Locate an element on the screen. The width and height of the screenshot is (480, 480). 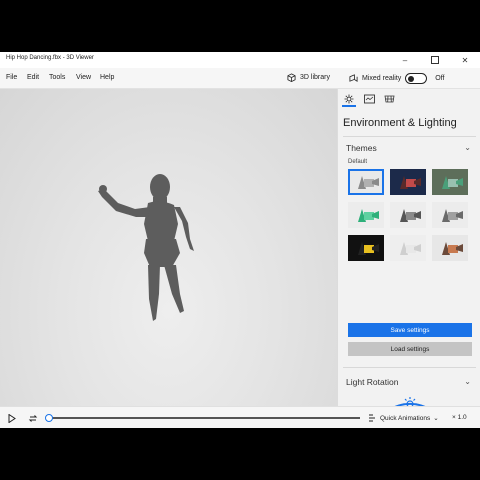
panel-title: Environment & Lighting is located at coordinates (400, 123).